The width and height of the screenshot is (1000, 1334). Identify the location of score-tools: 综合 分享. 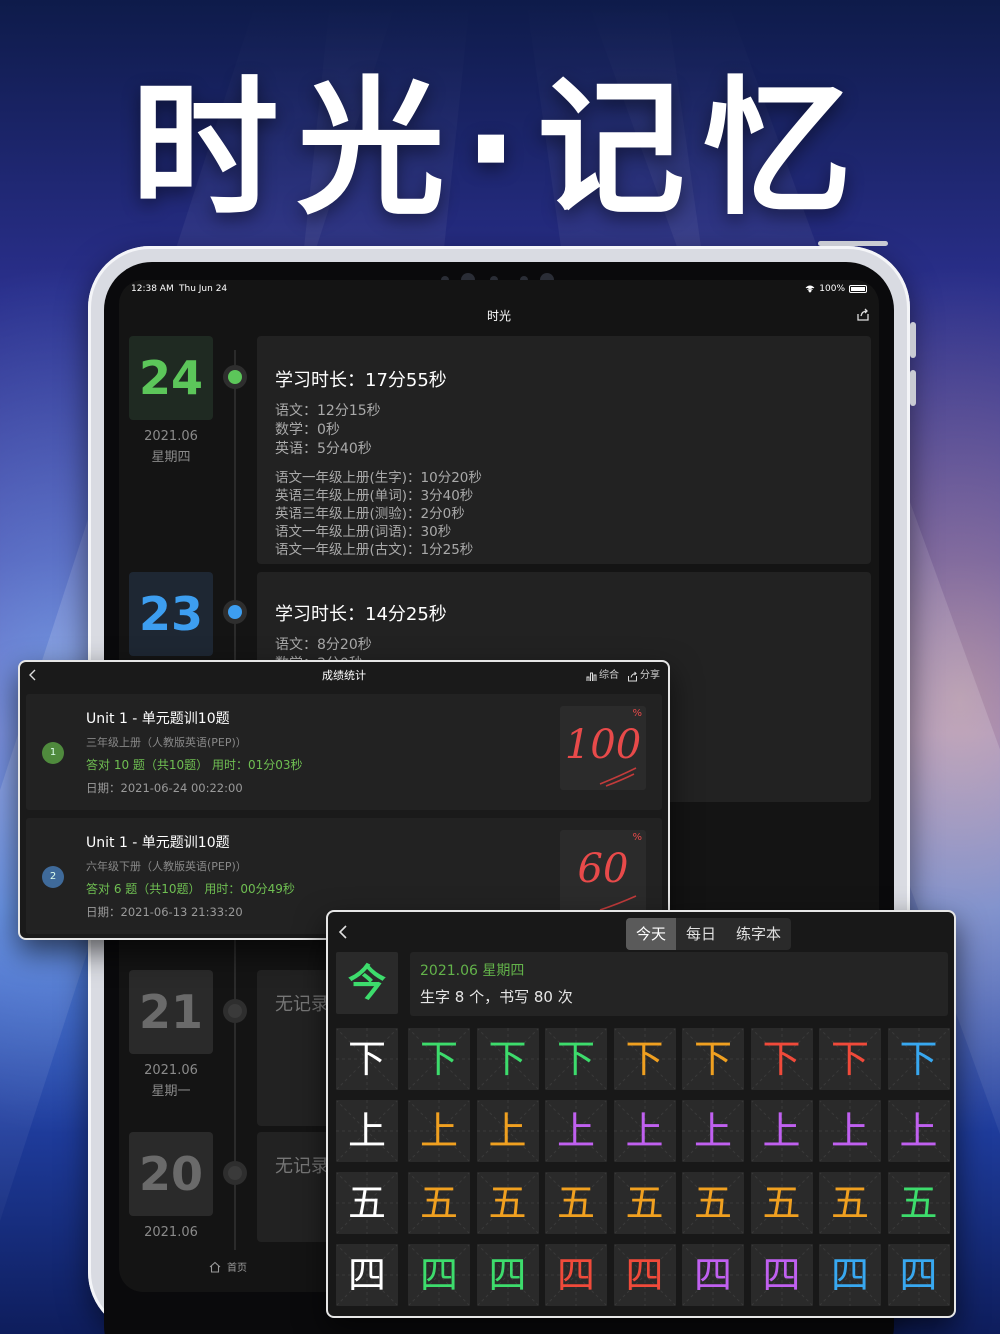
(623, 676).